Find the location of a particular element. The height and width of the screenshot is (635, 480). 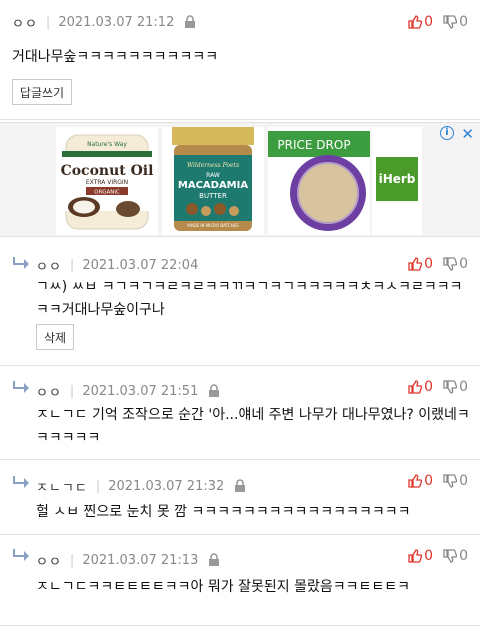

comment-text-line: ㅋㅋㅋㅋㅋ is located at coordinates (68, 438).